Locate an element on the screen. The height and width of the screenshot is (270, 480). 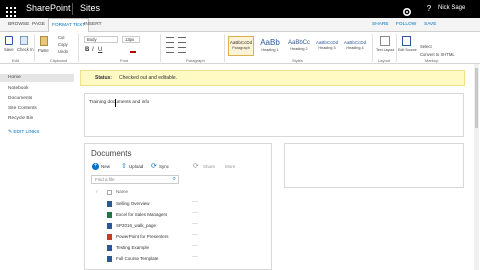
user-name: Nick Sage is located at coordinates (451, 8).